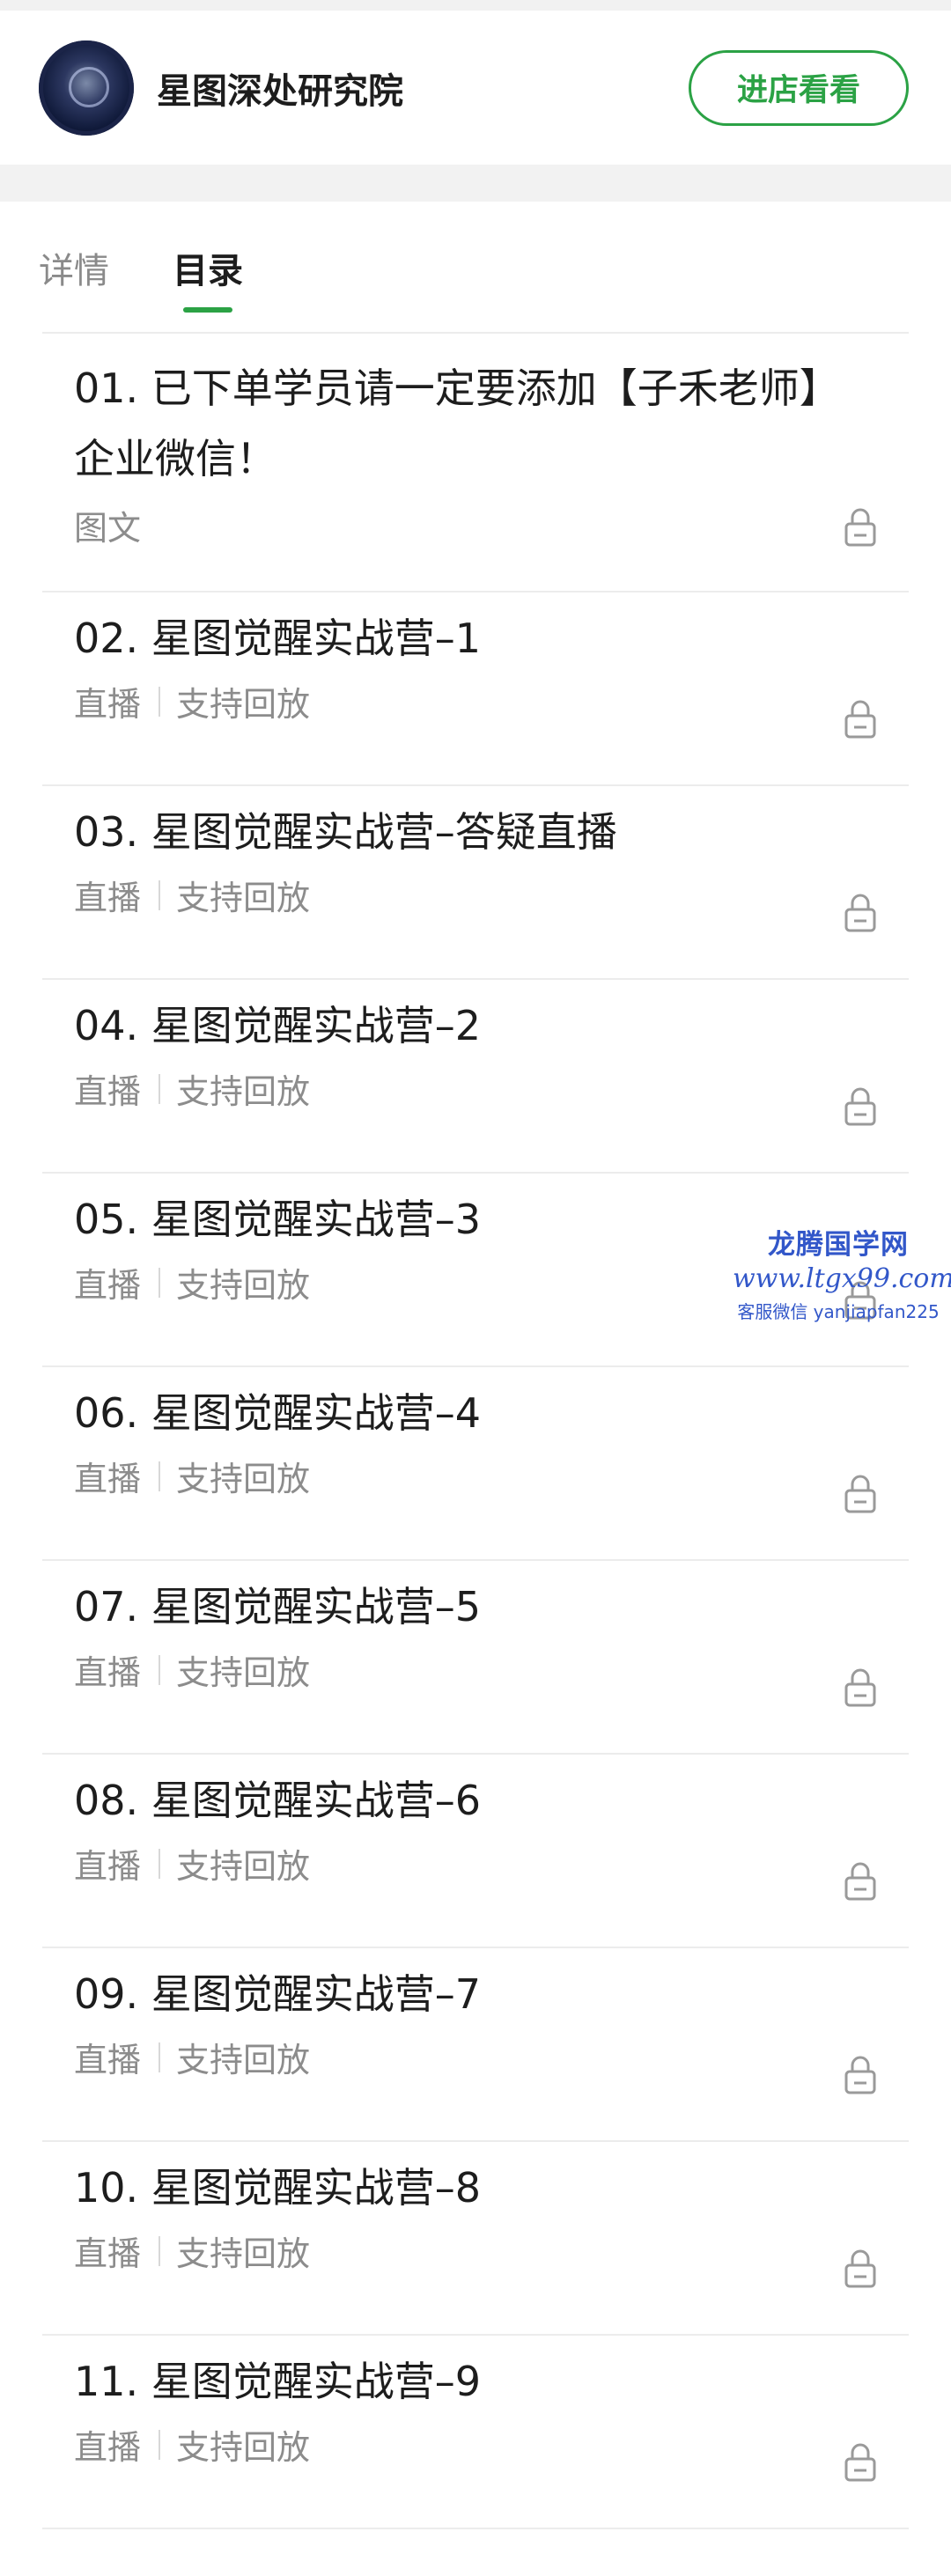 The width and height of the screenshot is (951, 2576). I want to click on shop-name: 星图深处研究院, so click(423, 89).